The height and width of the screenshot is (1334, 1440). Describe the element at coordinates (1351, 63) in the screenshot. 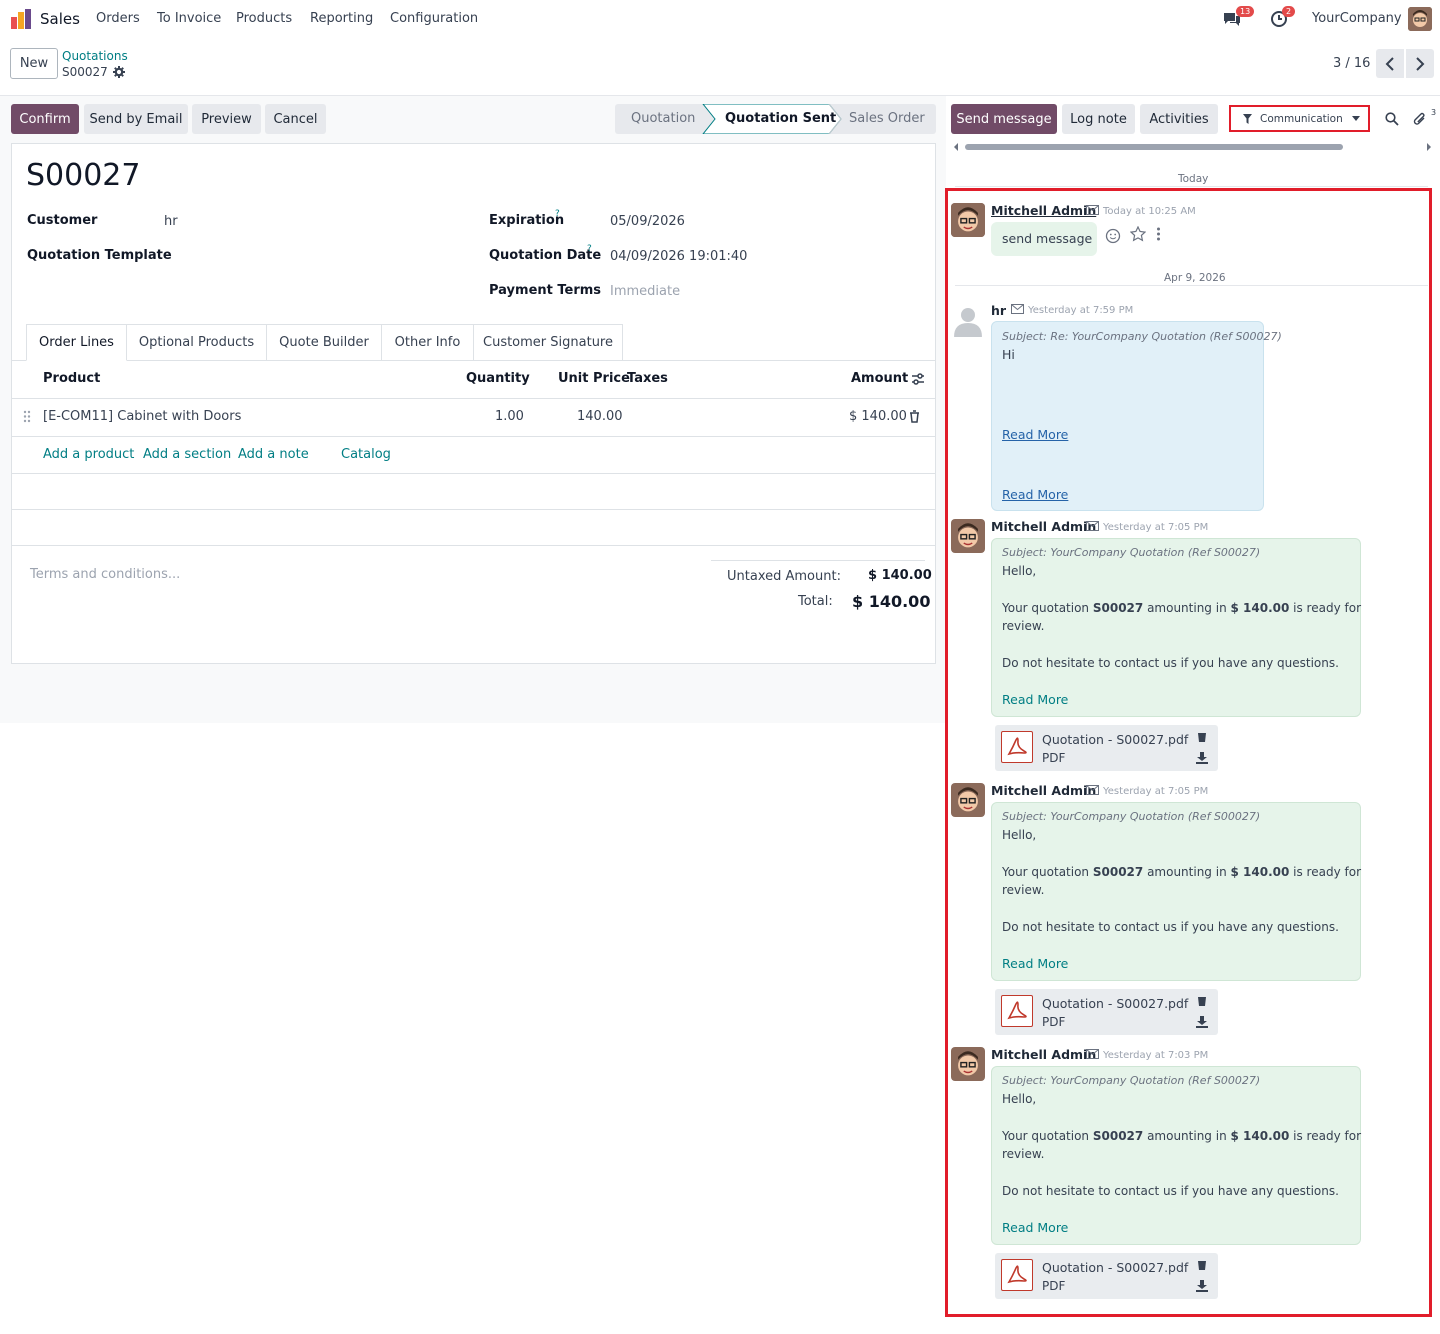

I see `pager-value: 3 / 16` at that location.